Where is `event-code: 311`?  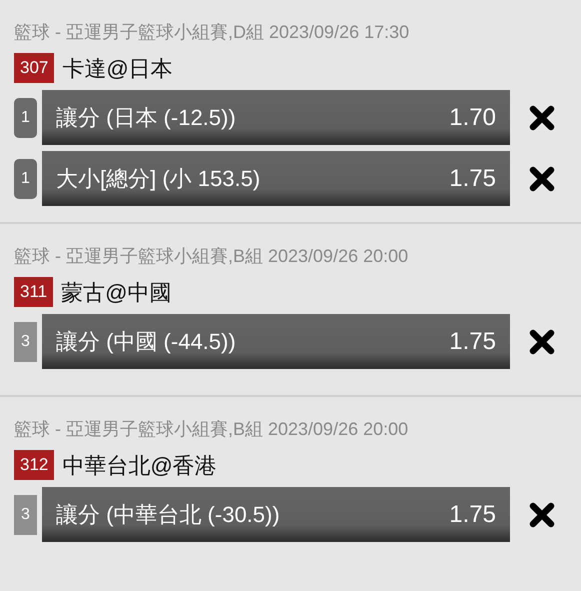
event-code: 311 is located at coordinates (34, 292).